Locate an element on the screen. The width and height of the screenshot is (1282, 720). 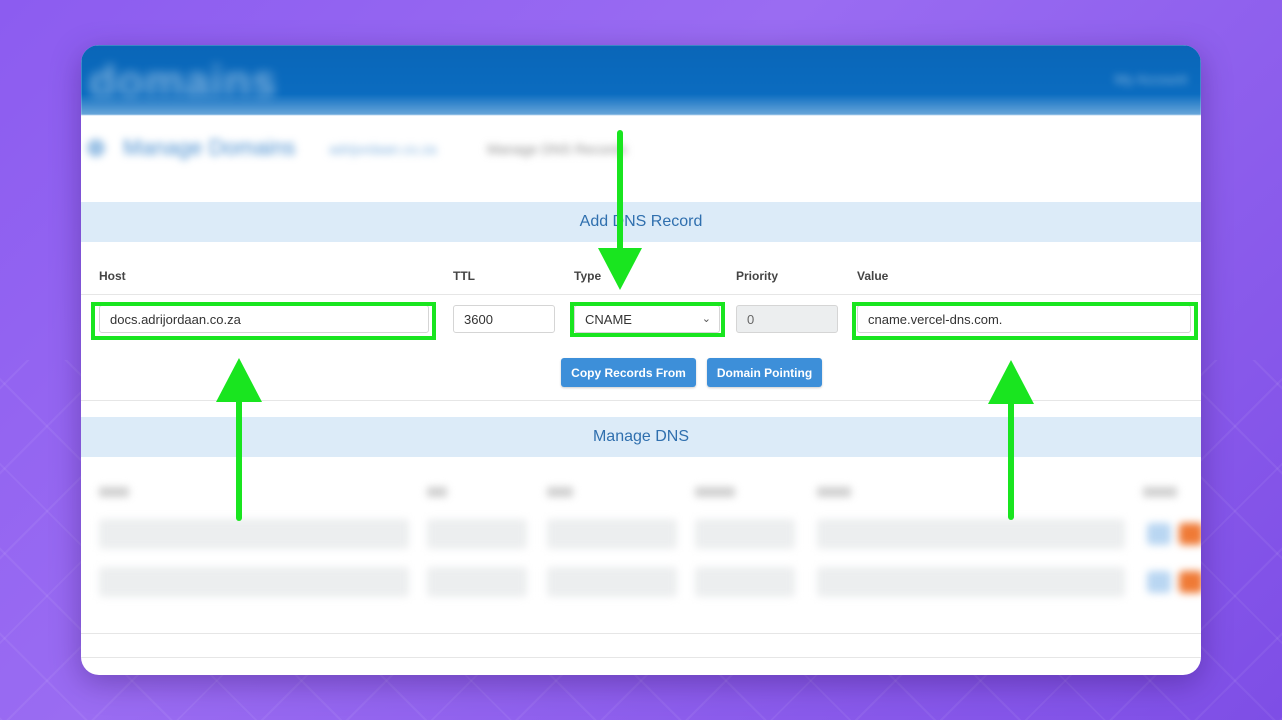
domain-pointing-button: Domain Pointing is located at coordinates (764, 372).